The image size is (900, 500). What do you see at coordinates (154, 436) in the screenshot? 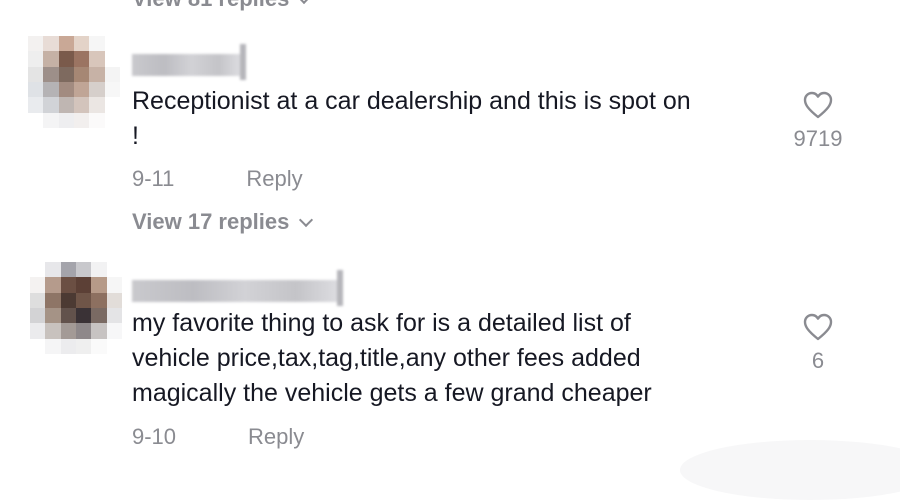
I see `comment-date: 9-10` at bounding box center [154, 436].